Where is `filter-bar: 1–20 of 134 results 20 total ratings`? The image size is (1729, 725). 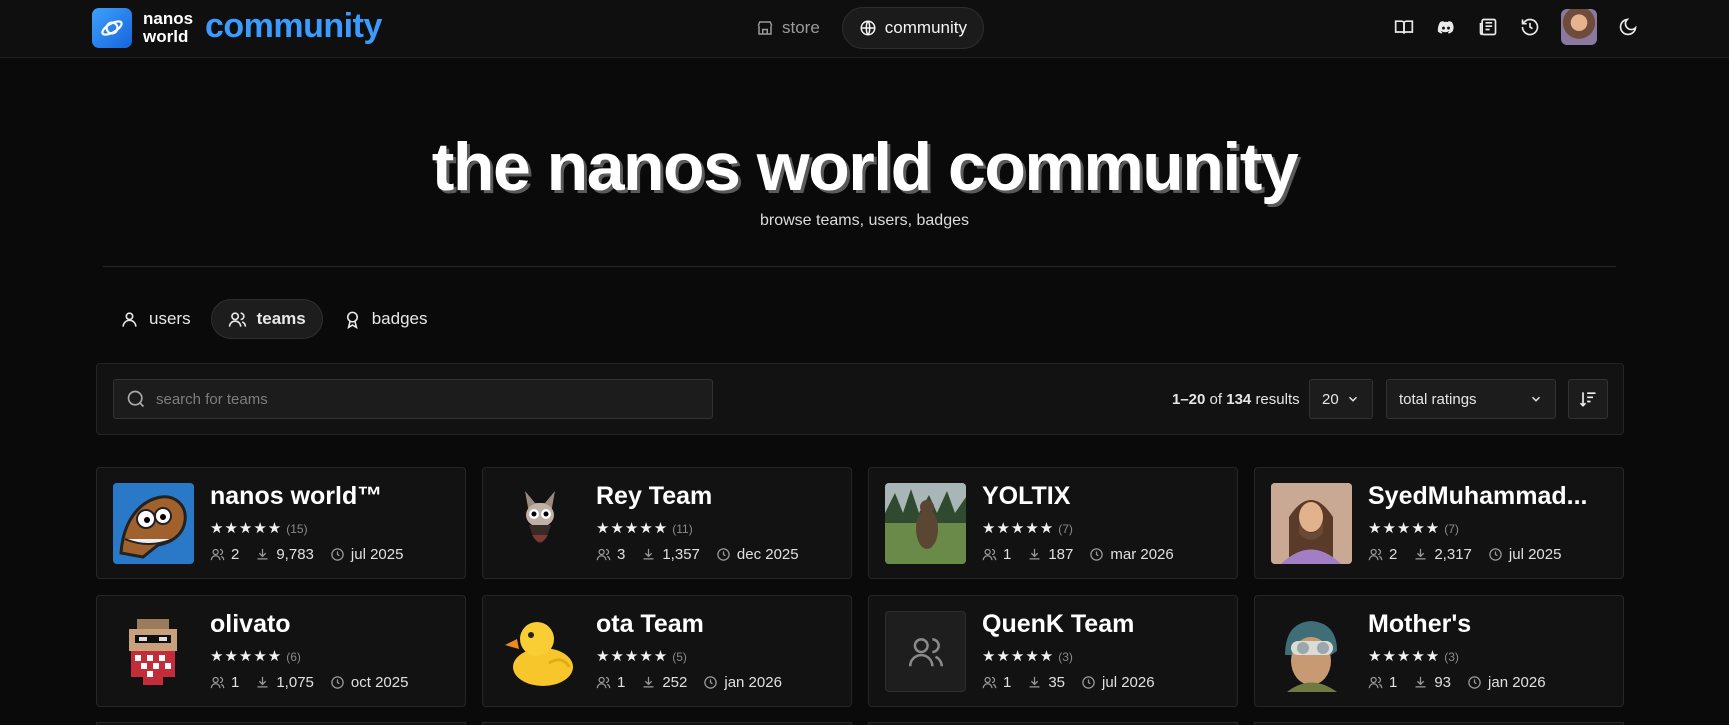 filter-bar: 1–20 of 134 results 20 total ratings is located at coordinates (860, 399).